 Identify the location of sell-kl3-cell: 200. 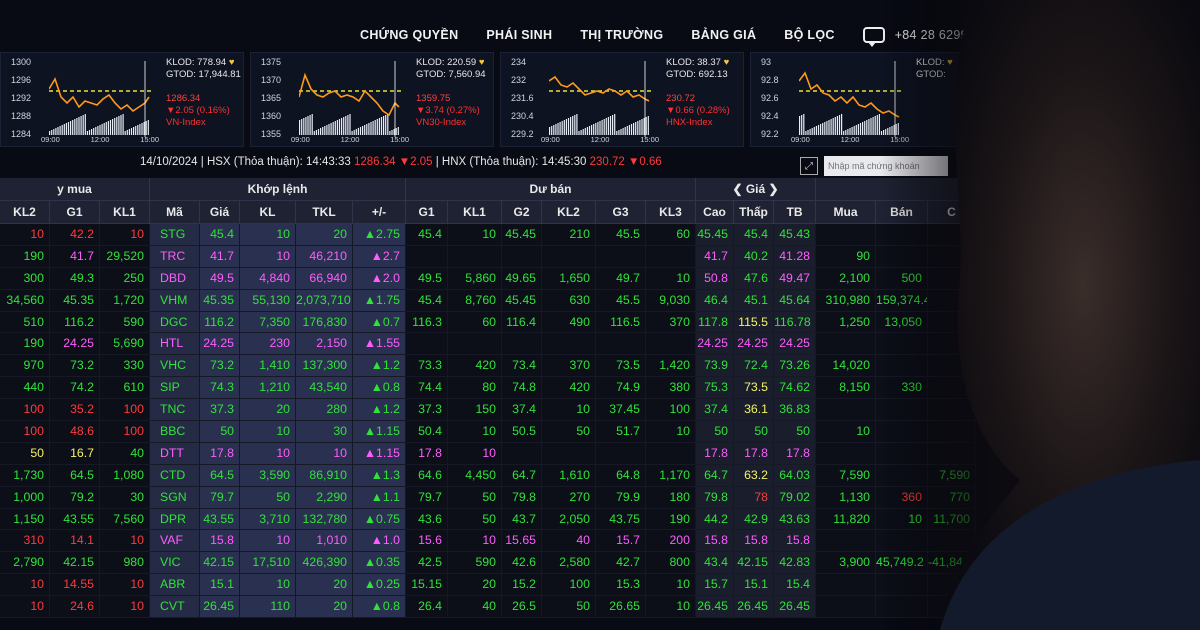
(671, 541).